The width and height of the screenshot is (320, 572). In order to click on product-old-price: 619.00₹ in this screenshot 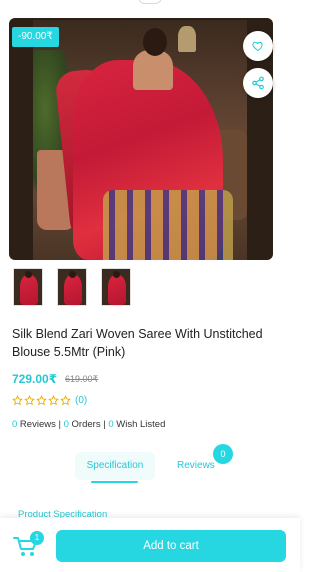, I will do `click(82, 379)`.